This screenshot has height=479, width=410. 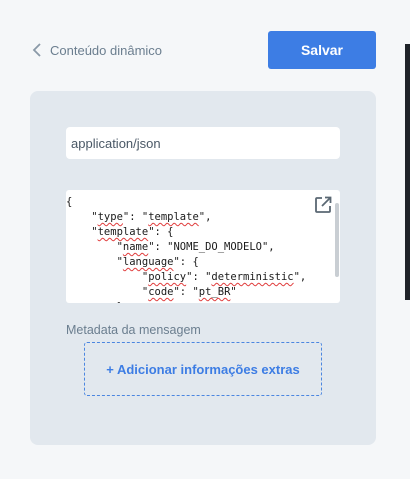 What do you see at coordinates (132, 262) in the screenshot?
I see `code-line: "language": {` at bounding box center [132, 262].